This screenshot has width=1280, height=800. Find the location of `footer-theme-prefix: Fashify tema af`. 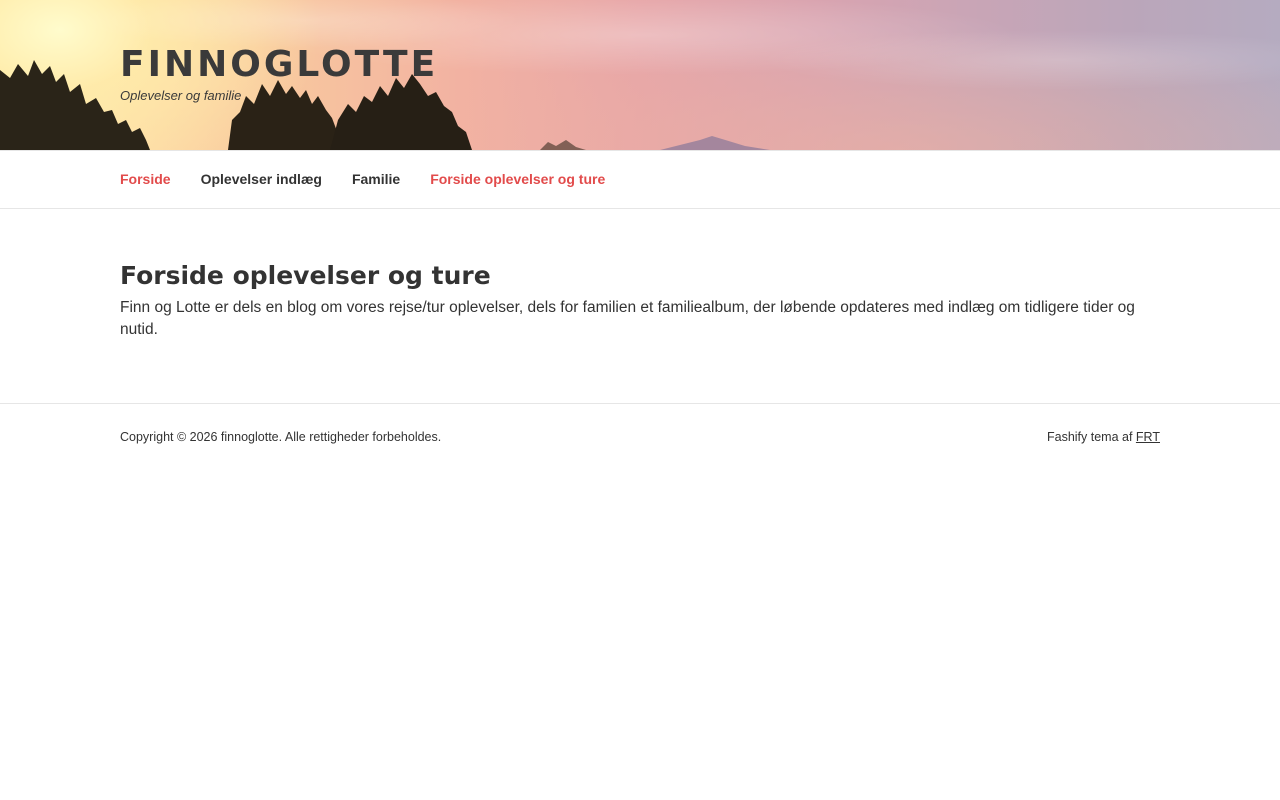

footer-theme-prefix: Fashify tema af is located at coordinates (1091, 437).